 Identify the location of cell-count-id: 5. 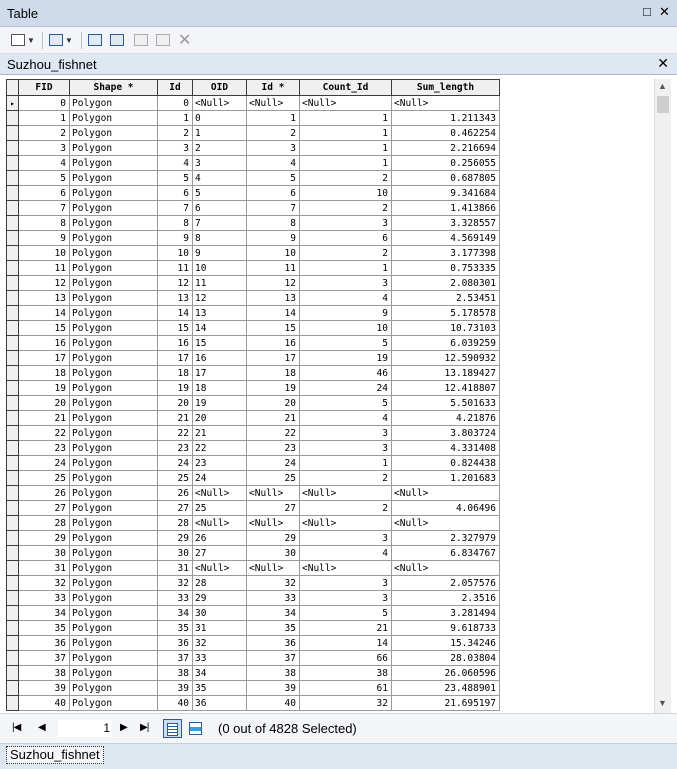
(345, 403).